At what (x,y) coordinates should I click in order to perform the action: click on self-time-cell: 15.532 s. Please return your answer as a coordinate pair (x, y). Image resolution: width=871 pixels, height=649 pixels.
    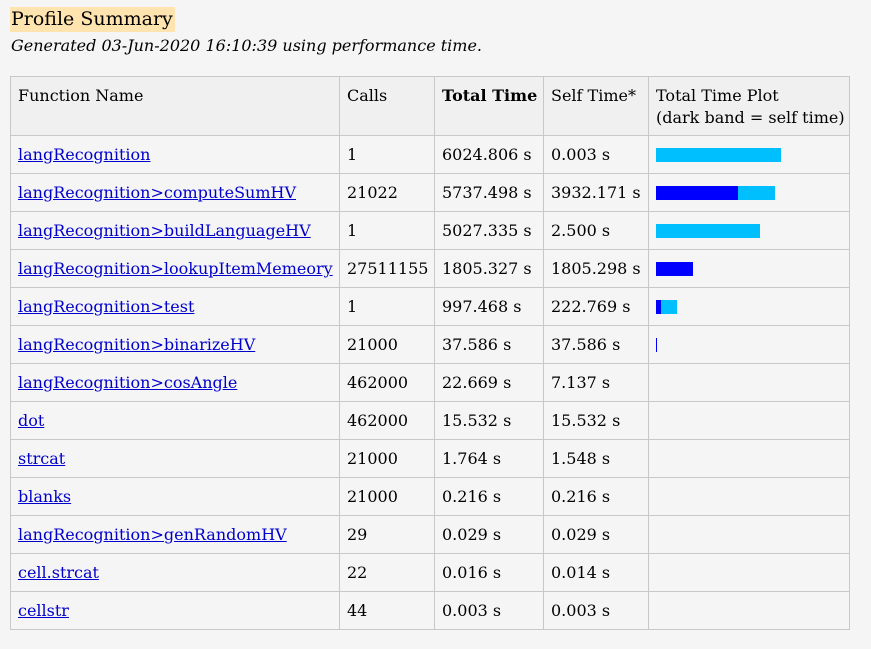
    Looking at the image, I should click on (596, 420).